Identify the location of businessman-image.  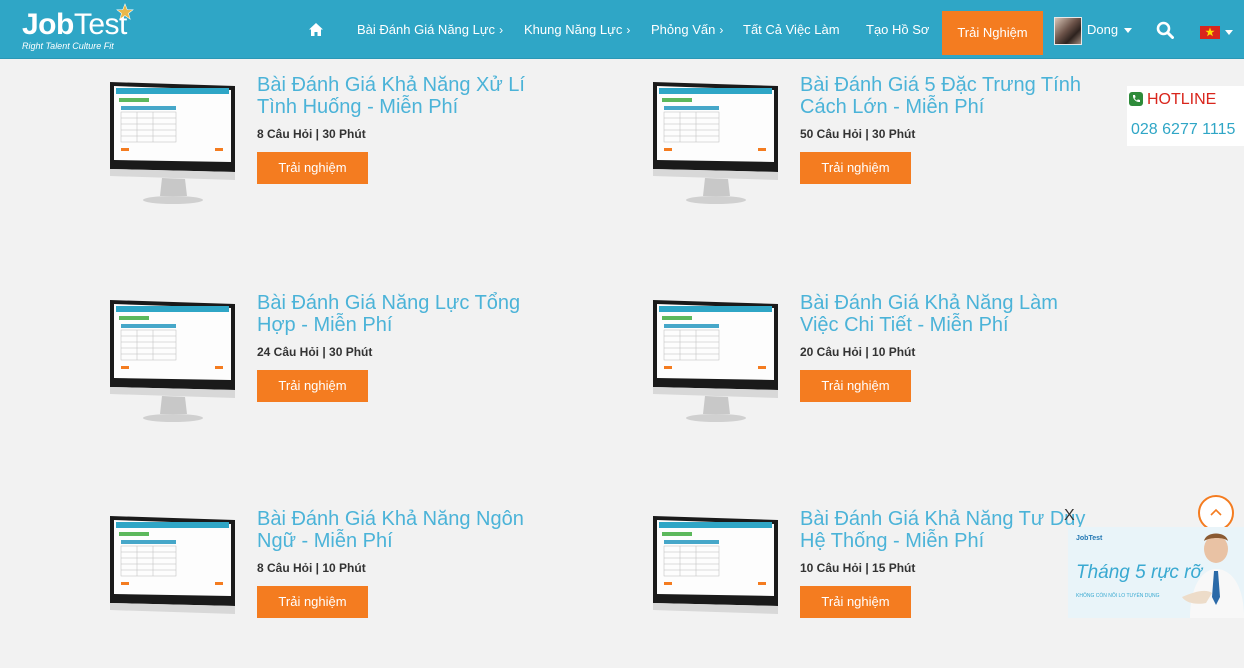
(1213, 575).